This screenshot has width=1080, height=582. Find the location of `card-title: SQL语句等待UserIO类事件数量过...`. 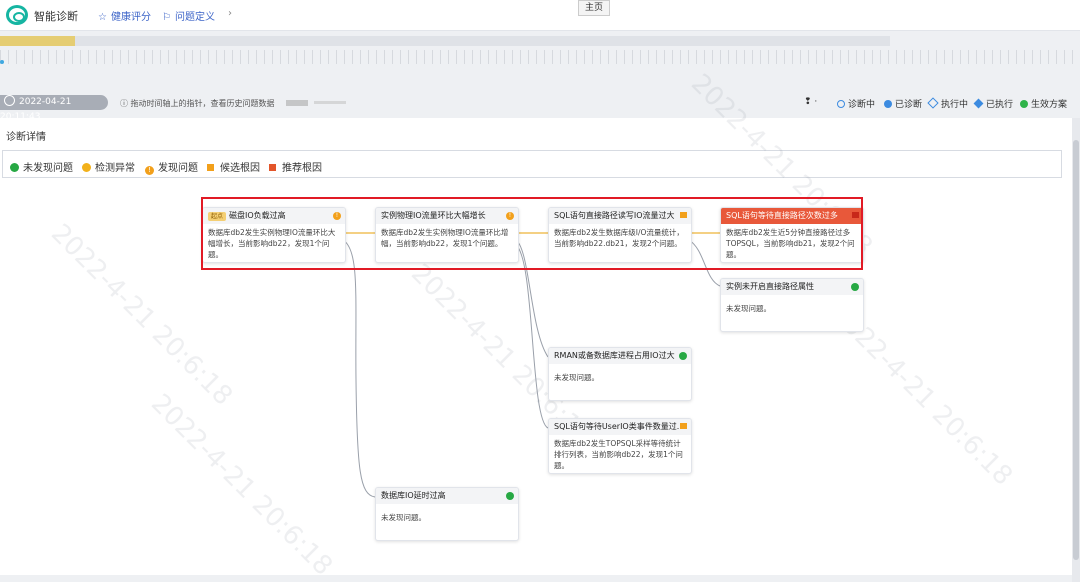

card-title: SQL语句等待UserIO类事件数量过... is located at coordinates (619, 426).